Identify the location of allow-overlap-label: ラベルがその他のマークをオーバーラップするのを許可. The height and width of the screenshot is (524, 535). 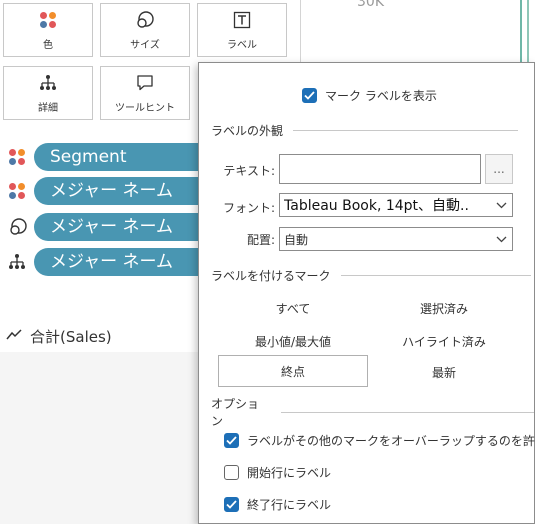
(391, 441).